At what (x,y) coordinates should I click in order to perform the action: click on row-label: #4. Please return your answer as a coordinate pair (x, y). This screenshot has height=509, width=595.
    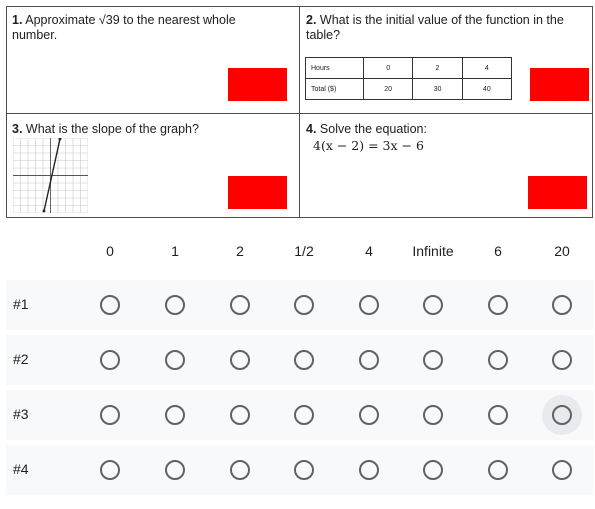
    Looking at the image, I should click on (21, 469).